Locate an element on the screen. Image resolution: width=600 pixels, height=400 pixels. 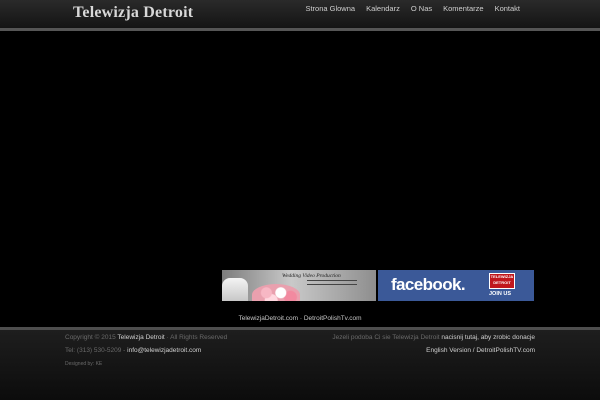
facebook-banner: facebook. TELEWIZJA DETROIT JOIN US is located at coordinates (456, 285).